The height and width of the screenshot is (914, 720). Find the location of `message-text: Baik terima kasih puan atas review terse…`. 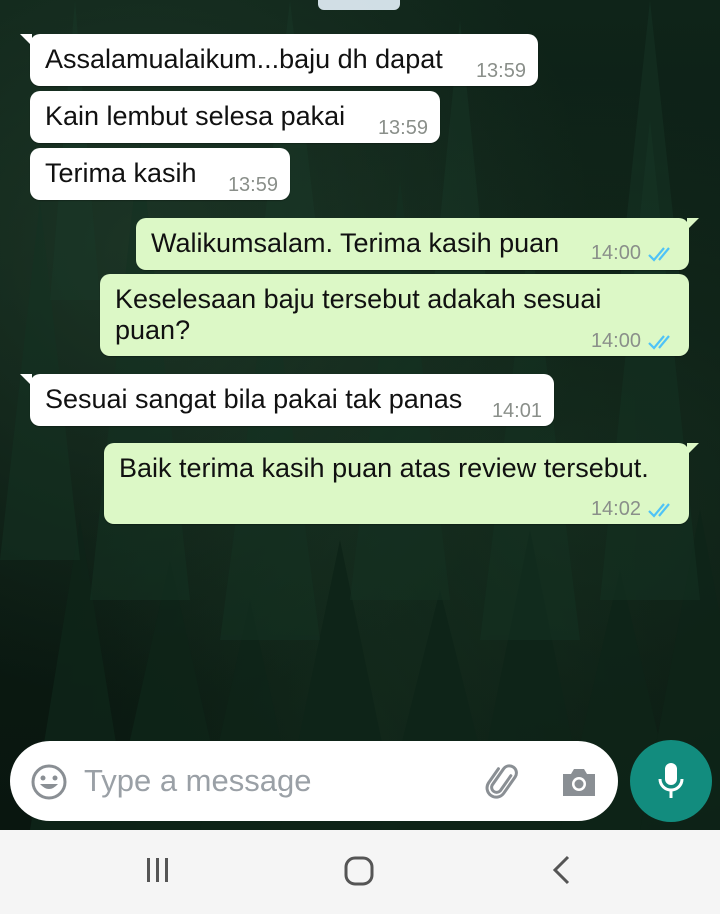

message-text: Baik terima kasih puan atas review terse… is located at coordinates (384, 468).